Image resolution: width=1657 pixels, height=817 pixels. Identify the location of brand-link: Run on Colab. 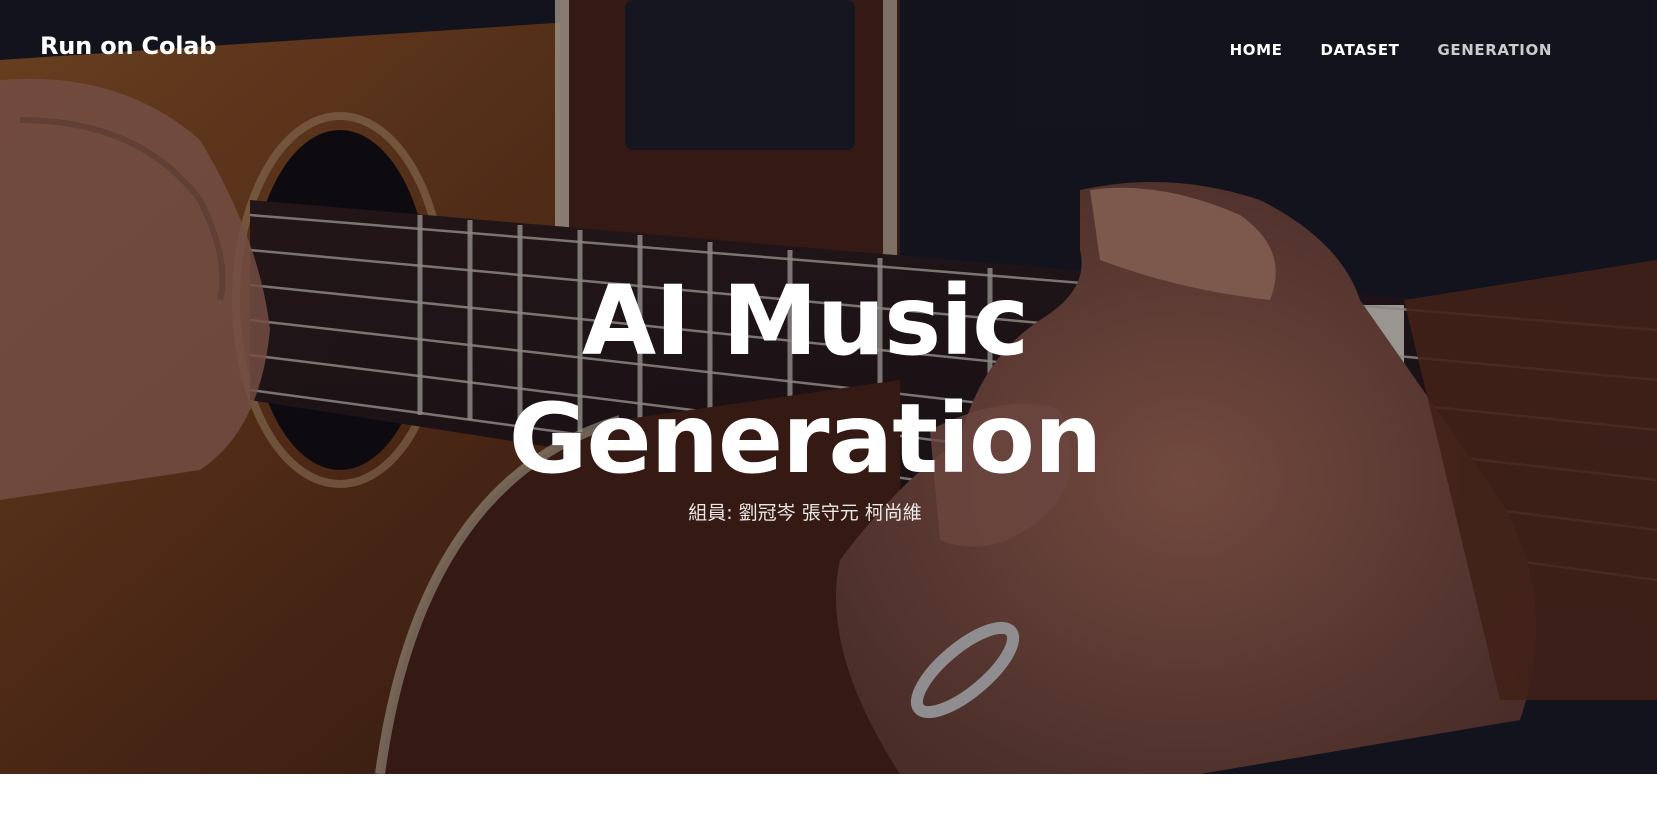
(128, 46).